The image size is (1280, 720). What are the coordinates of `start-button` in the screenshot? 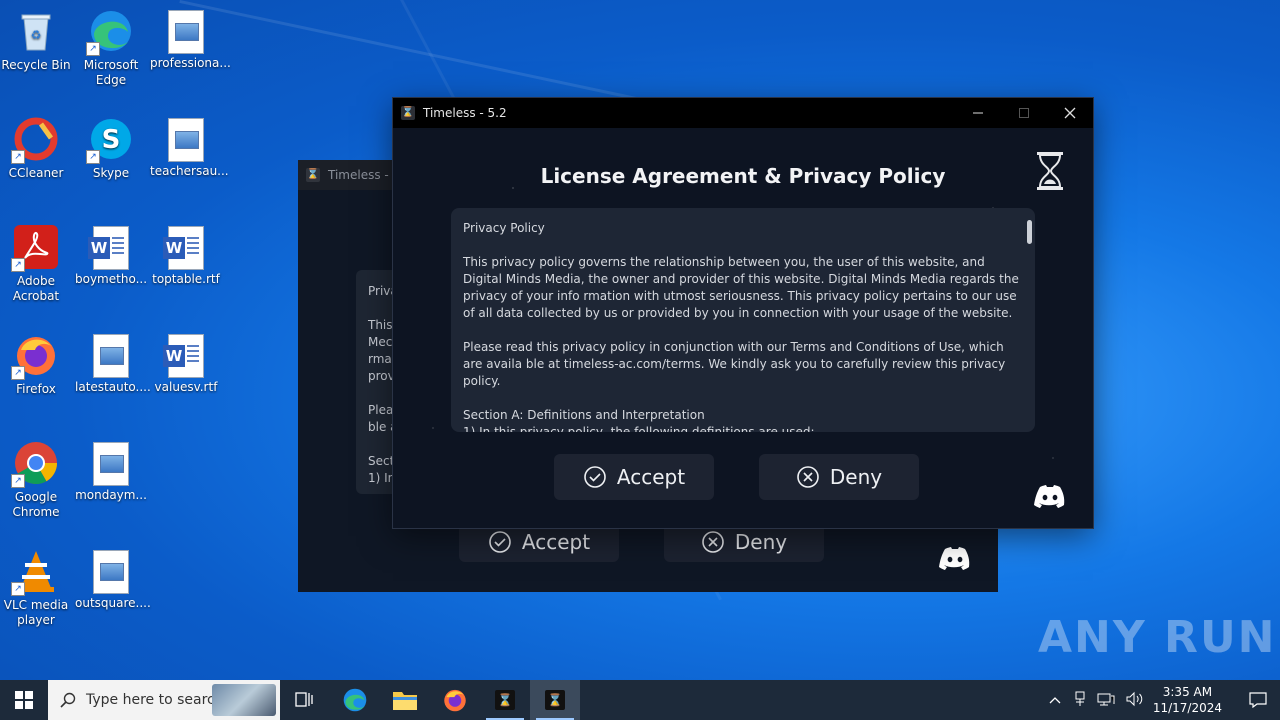 It's located at (24, 700).